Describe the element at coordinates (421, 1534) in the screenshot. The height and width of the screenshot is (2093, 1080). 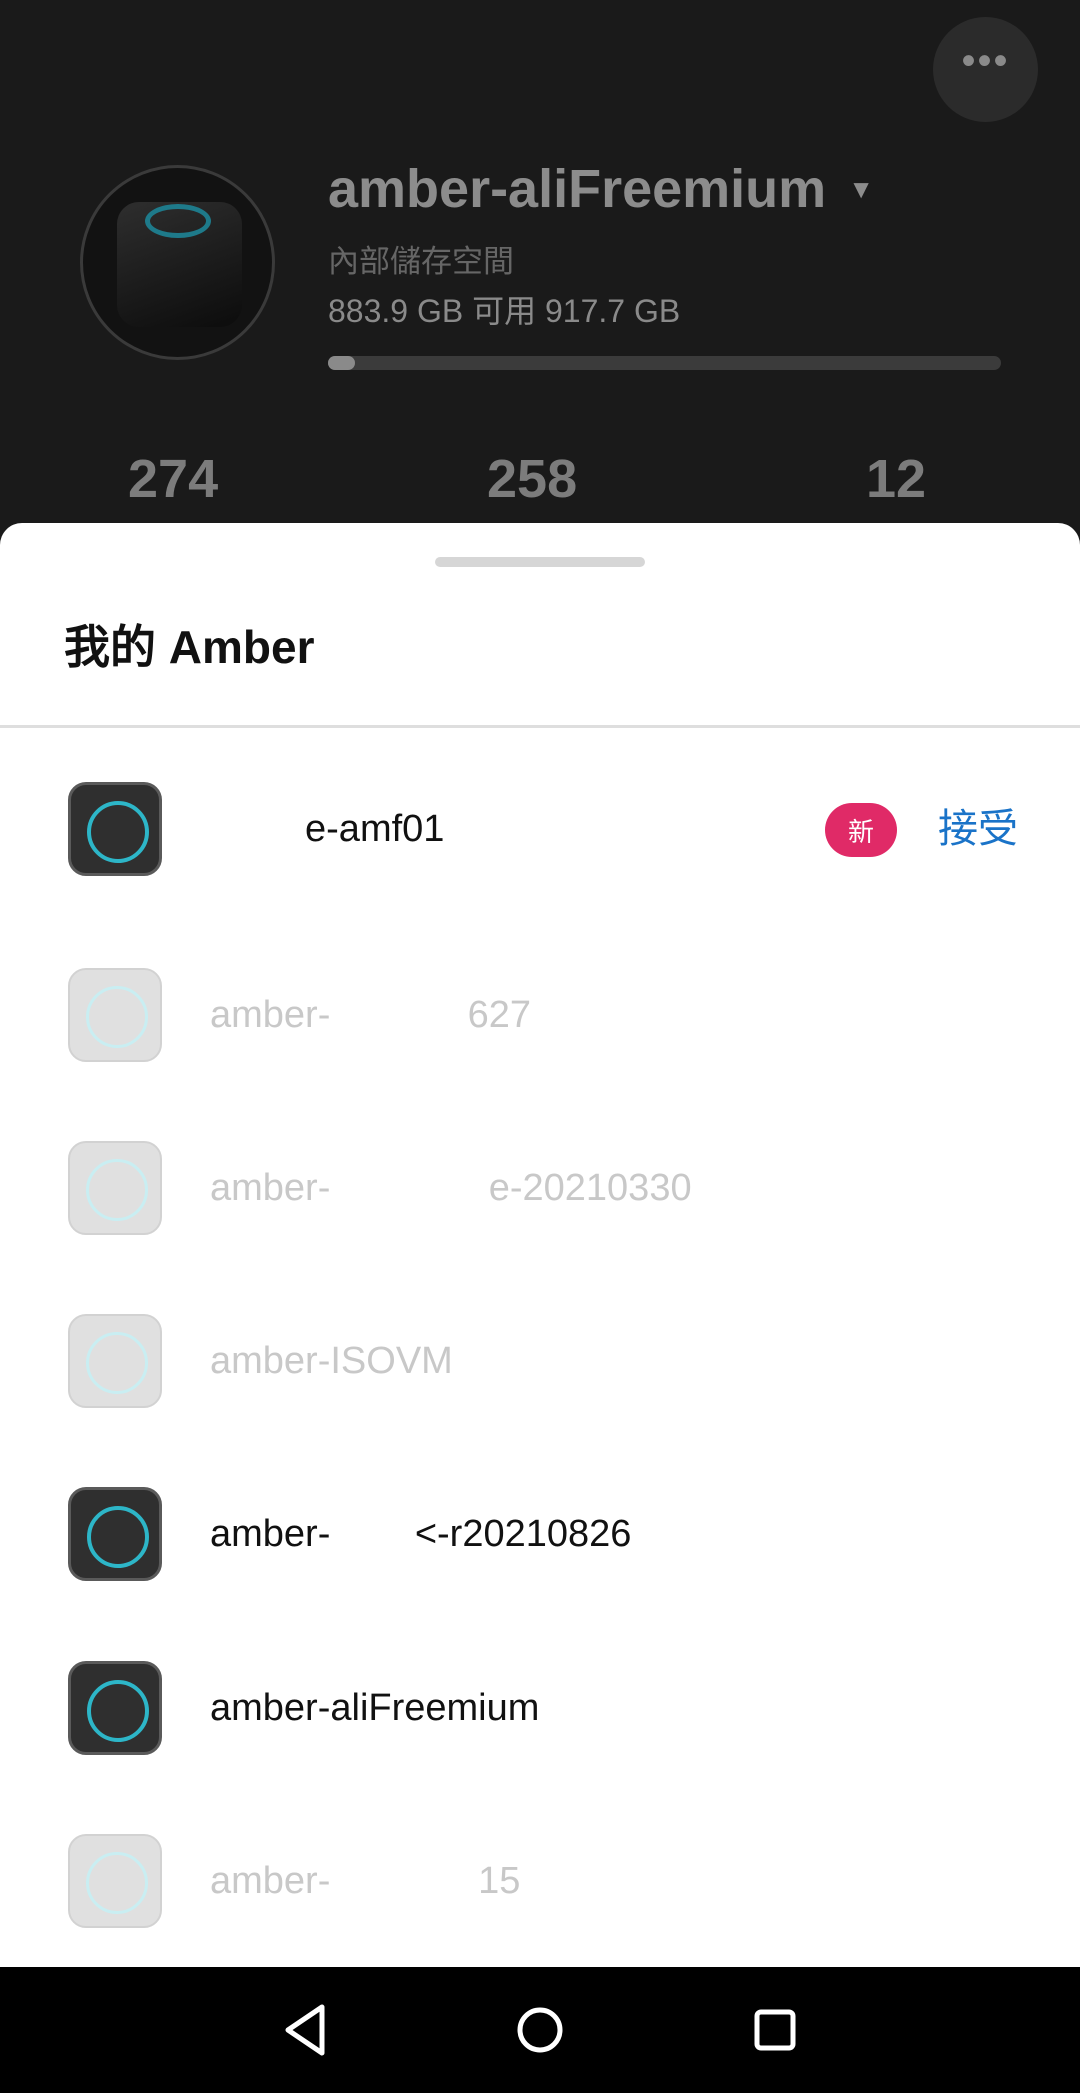
I see `device-list-name: amber- <-r20210826` at that location.